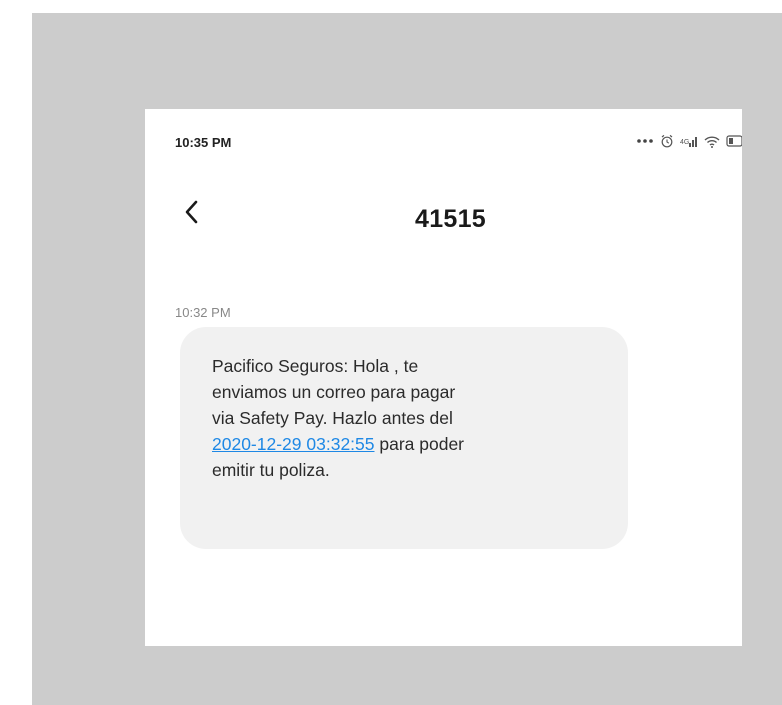 The height and width of the screenshot is (705, 782). What do you see at coordinates (645, 141) in the screenshot?
I see `more-dots-icon` at bounding box center [645, 141].